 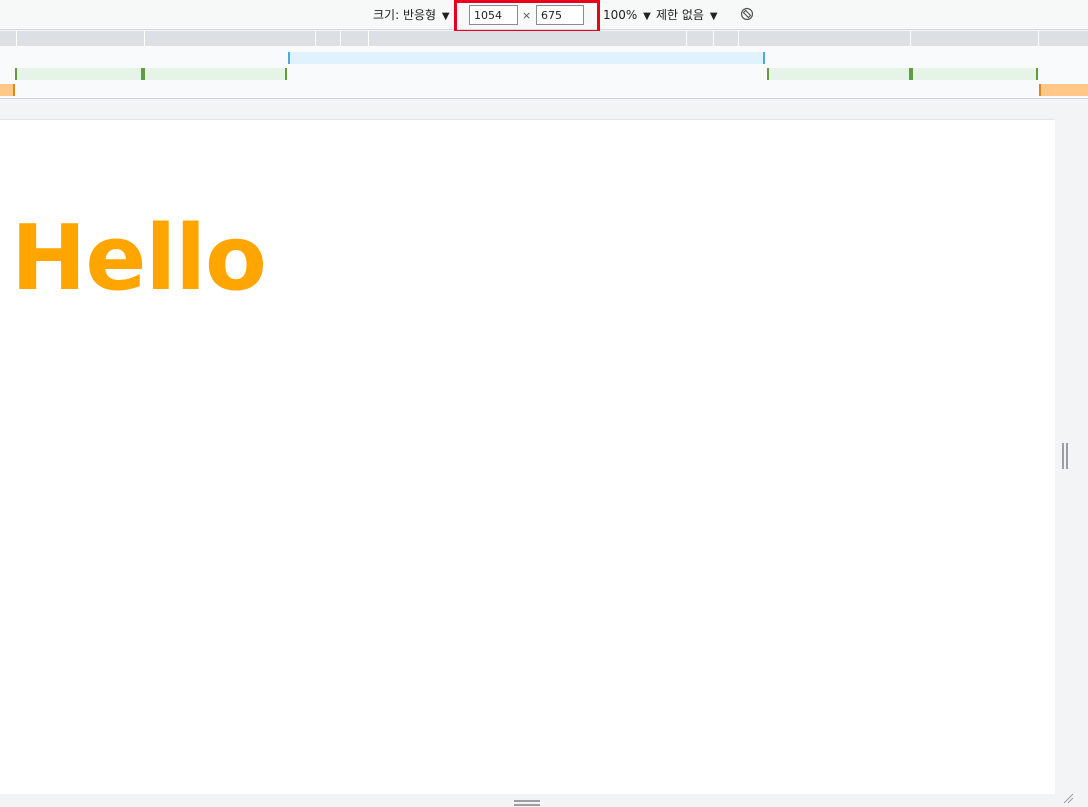 I want to click on max-width-media-query-bar, so click(x=526, y=58).